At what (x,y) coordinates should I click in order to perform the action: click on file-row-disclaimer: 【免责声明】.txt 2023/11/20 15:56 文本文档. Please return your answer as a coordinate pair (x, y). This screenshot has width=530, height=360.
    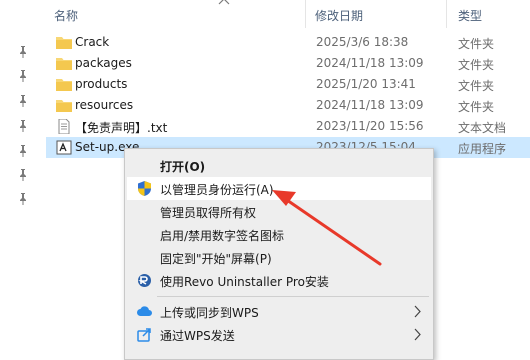
    Looking at the image, I should click on (288, 126).